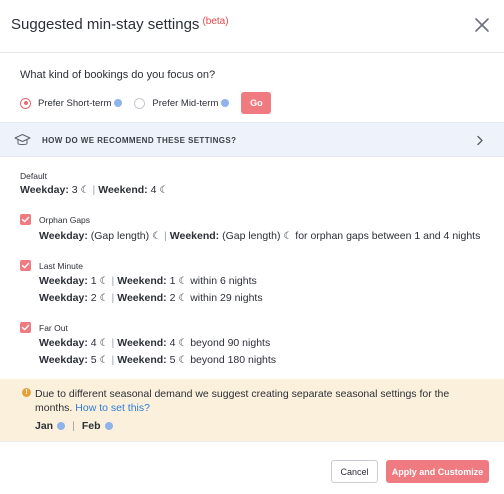  What do you see at coordinates (437, 471) in the screenshot?
I see `apply-and-customize-button: Apply and Customize` at bounding box center [437, 471].